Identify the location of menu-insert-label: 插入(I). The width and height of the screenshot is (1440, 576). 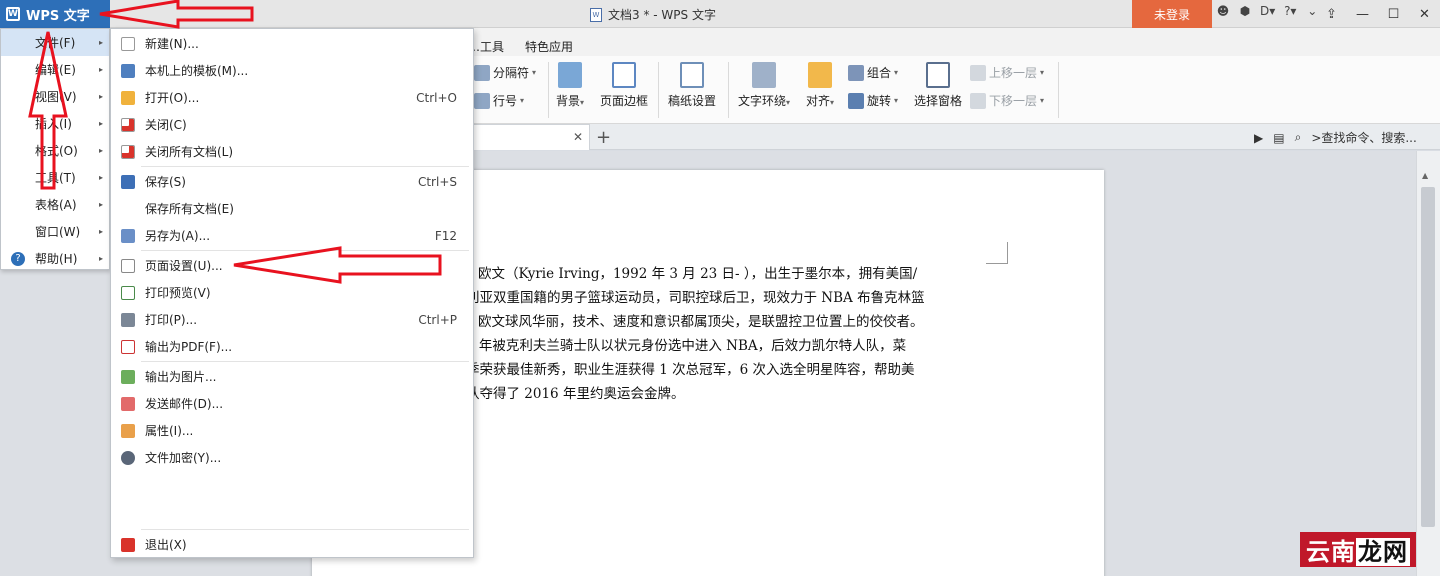
(53, 124).